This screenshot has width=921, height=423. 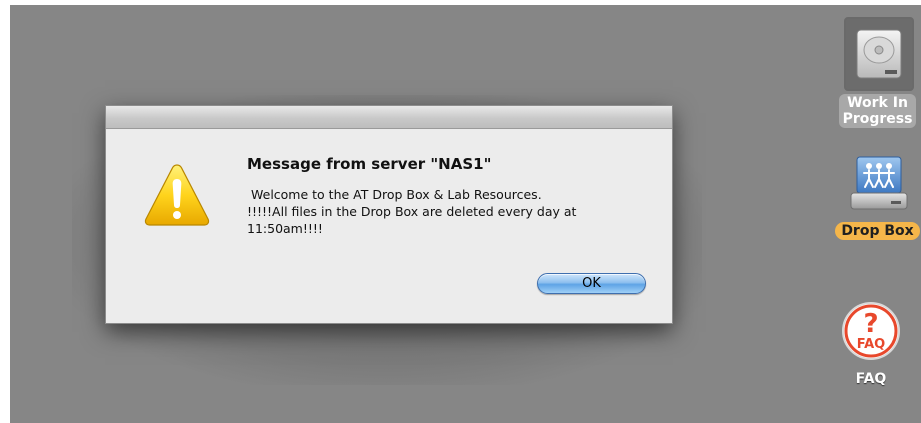 I want to click on desktop-icon-faq: ? FAQ FAQ, so click(x=871, y=343).